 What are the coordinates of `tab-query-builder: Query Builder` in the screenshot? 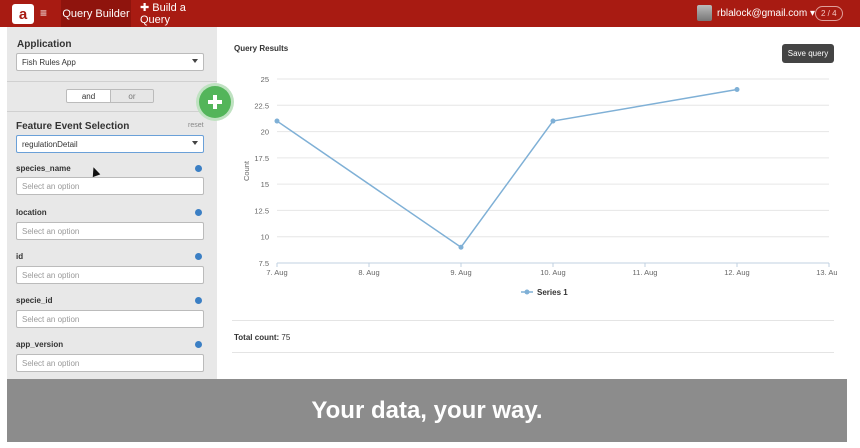 It's located at (96, 13).